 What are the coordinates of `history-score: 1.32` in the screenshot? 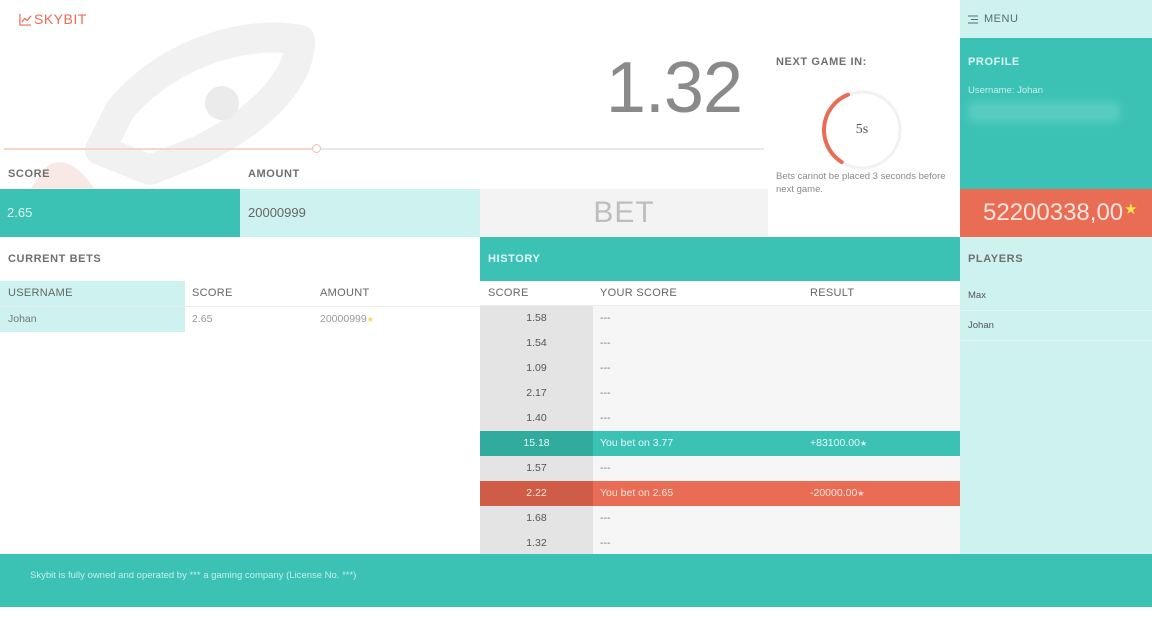 It's located at (536, 543).